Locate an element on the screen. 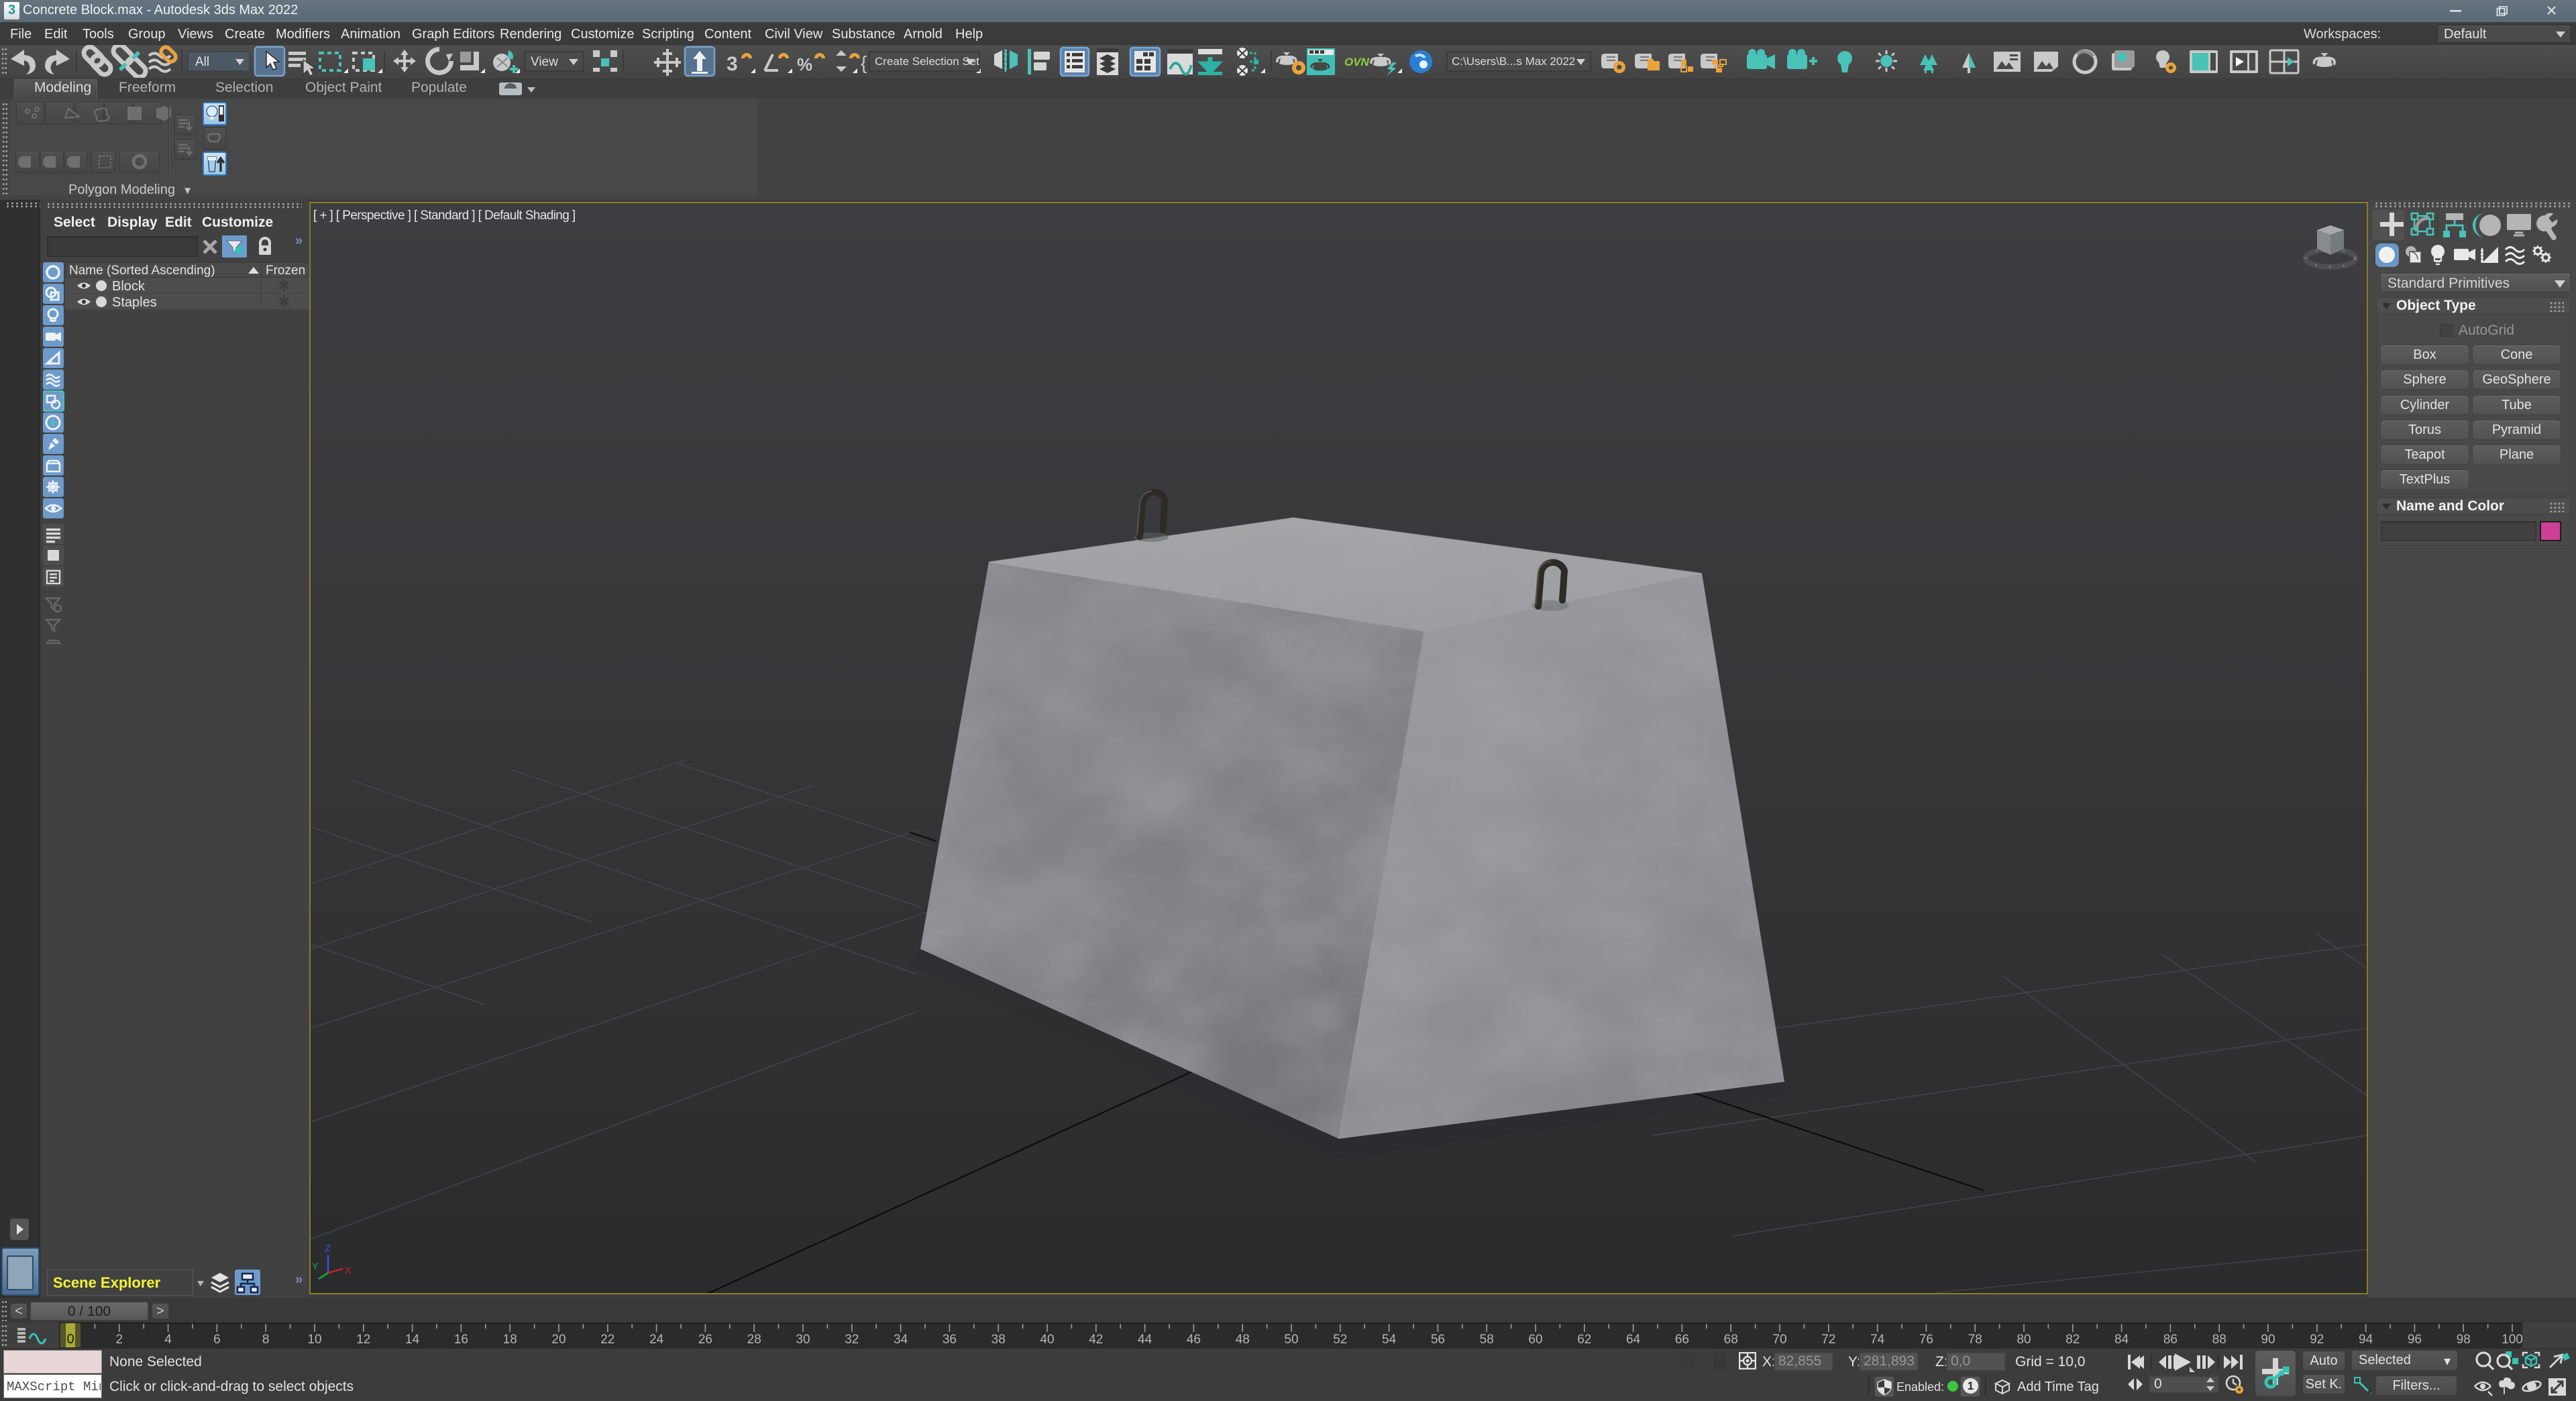  svg-text: 62 is located at coordinates (1584, 1340).